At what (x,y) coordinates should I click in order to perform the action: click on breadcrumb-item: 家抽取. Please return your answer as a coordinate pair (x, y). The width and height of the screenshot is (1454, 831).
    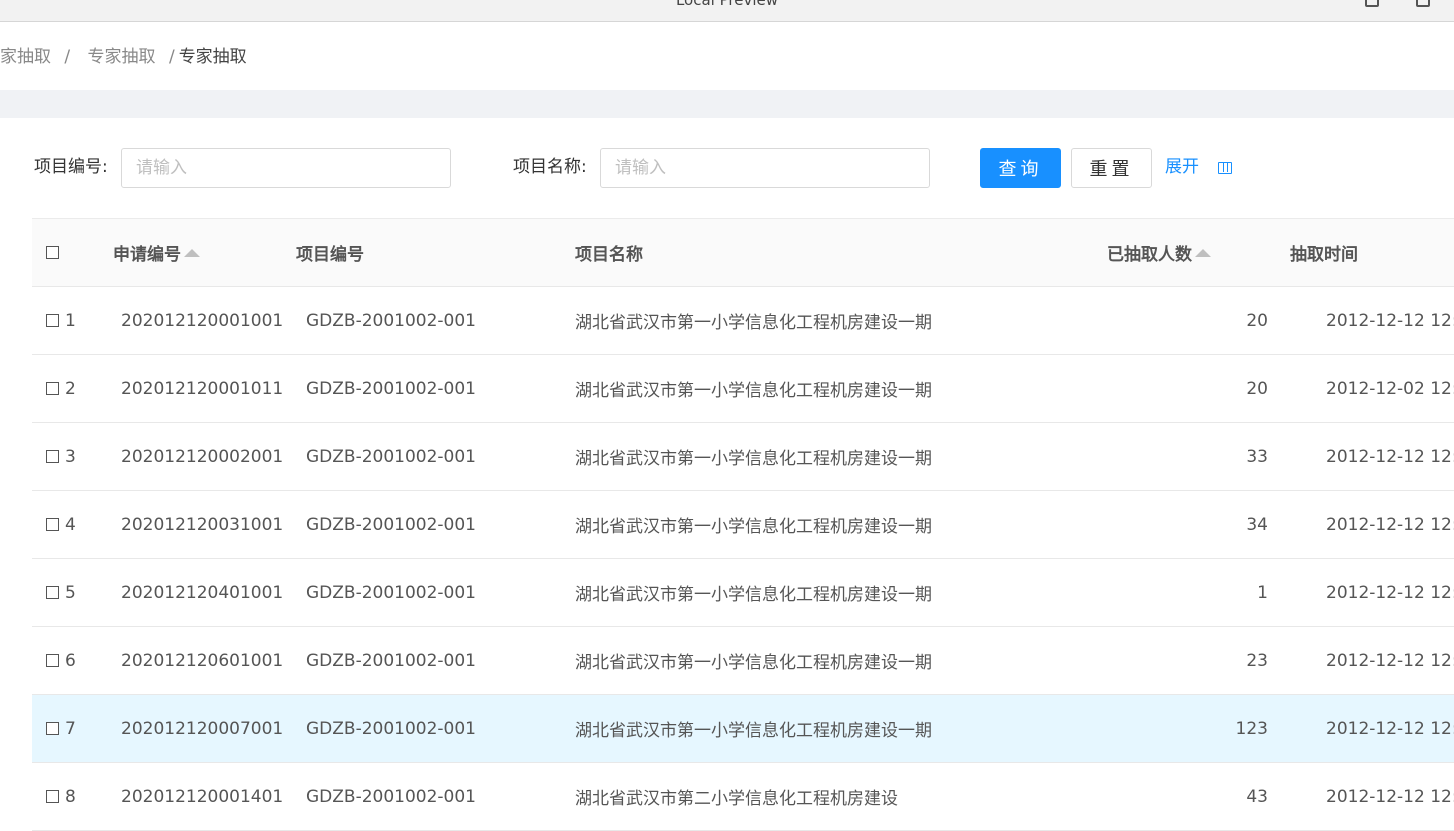
    Looking at the image, I should click on (25, 57).